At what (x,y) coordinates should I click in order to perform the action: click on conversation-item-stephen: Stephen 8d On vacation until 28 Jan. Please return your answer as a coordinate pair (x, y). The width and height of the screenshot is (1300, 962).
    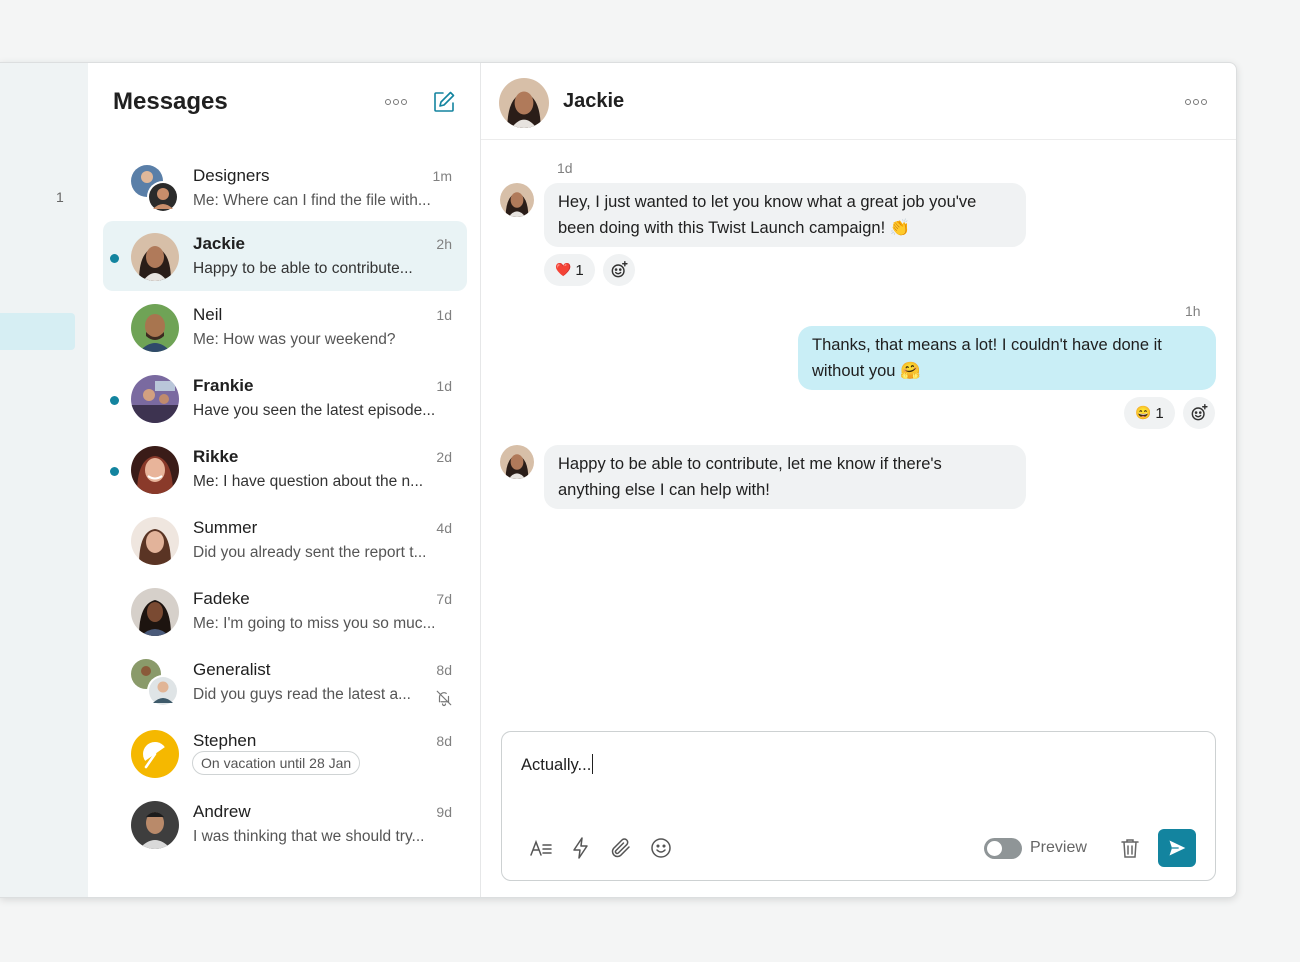
    Looking at the image, I should click on (285, 753).